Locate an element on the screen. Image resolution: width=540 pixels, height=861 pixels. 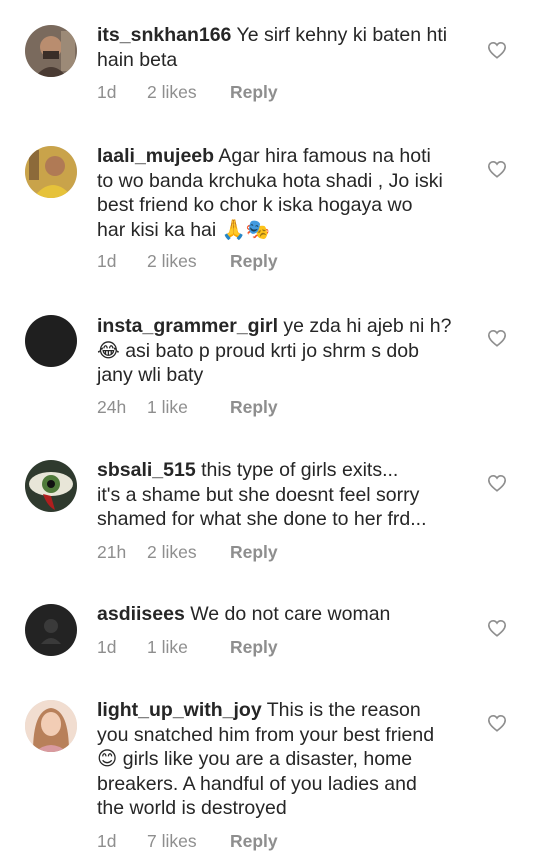
comment-username: sbsali_515 is located at coordinates (146, 470).